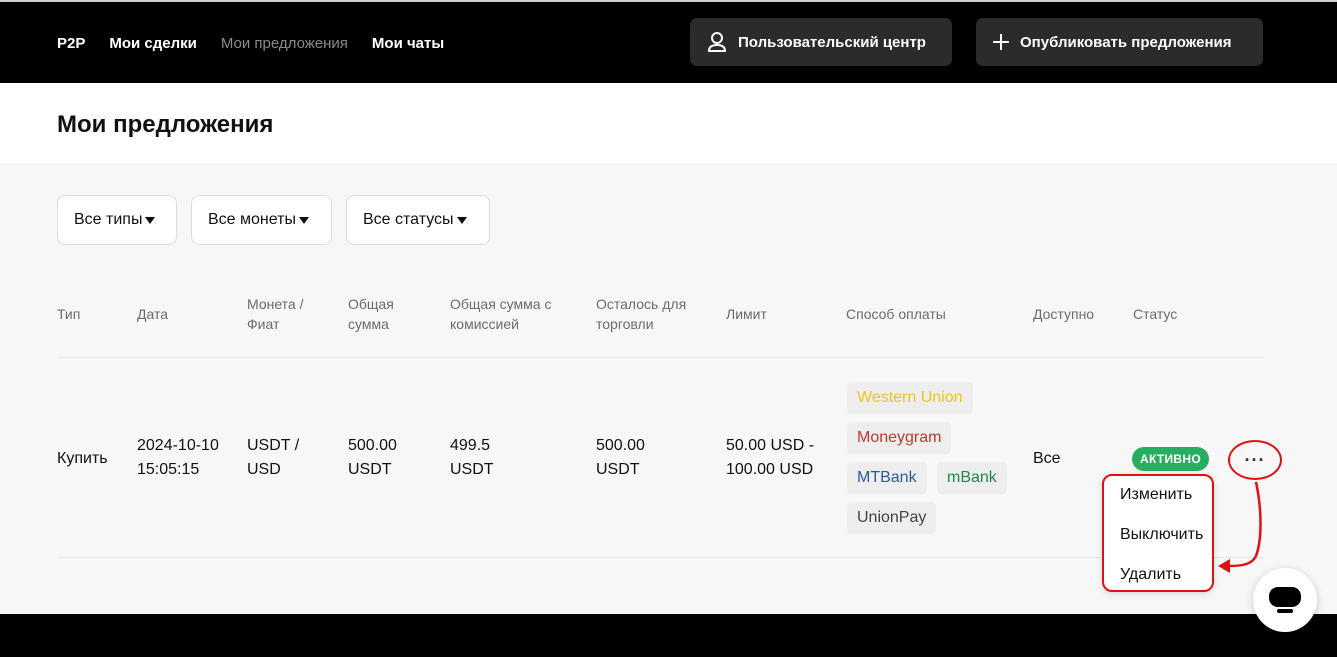 Image resolution: width=1337 pixels, height=657 pixels. I want to click on cell-type: Купить, so click(82, 458).